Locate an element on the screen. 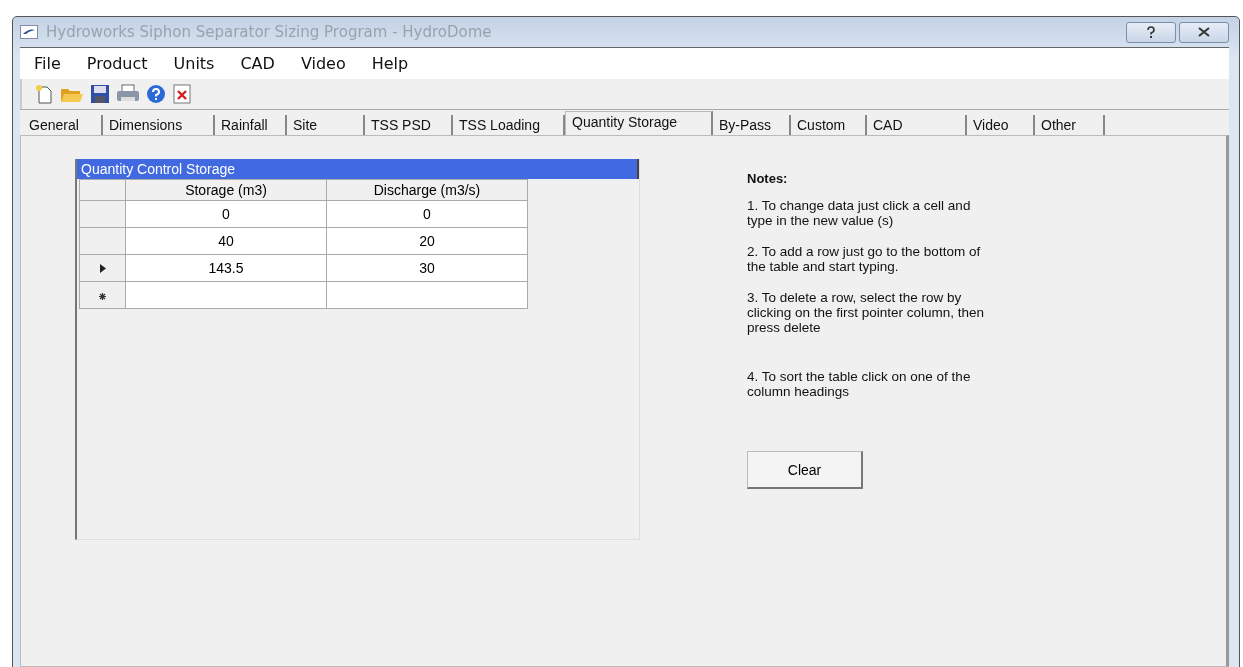 Image resolution: width=1243 pixels, height=667 pixels. table-cell: 30 is located at coordinates (427, 268).